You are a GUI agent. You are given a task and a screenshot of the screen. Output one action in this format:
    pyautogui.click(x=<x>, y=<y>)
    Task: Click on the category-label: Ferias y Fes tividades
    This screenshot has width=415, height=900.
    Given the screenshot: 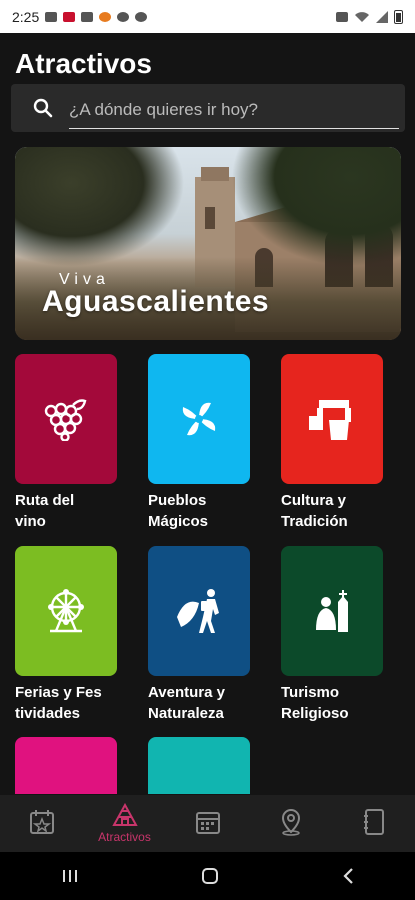 What is the action you would take?
    pyautogui.click(x=58, y=703)
    